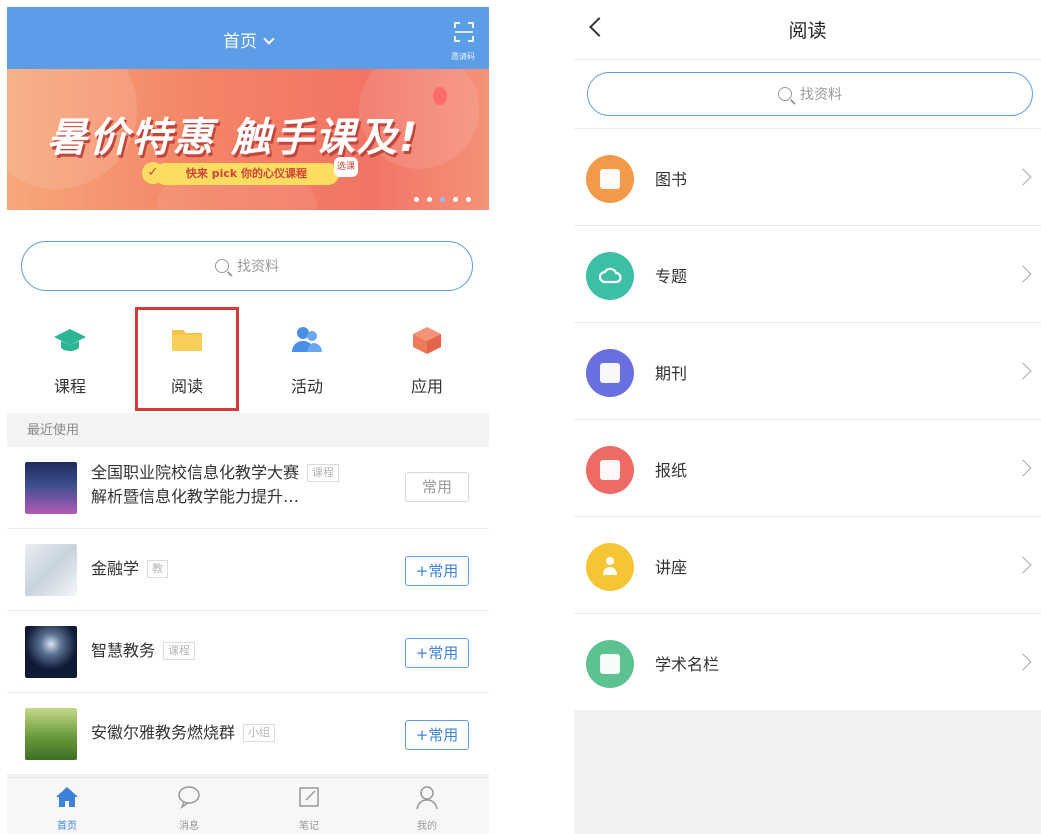 Image resolution: width=1041 pixels, height=834 pixels. I want to click on newspaper-icon, so click(610, 470).